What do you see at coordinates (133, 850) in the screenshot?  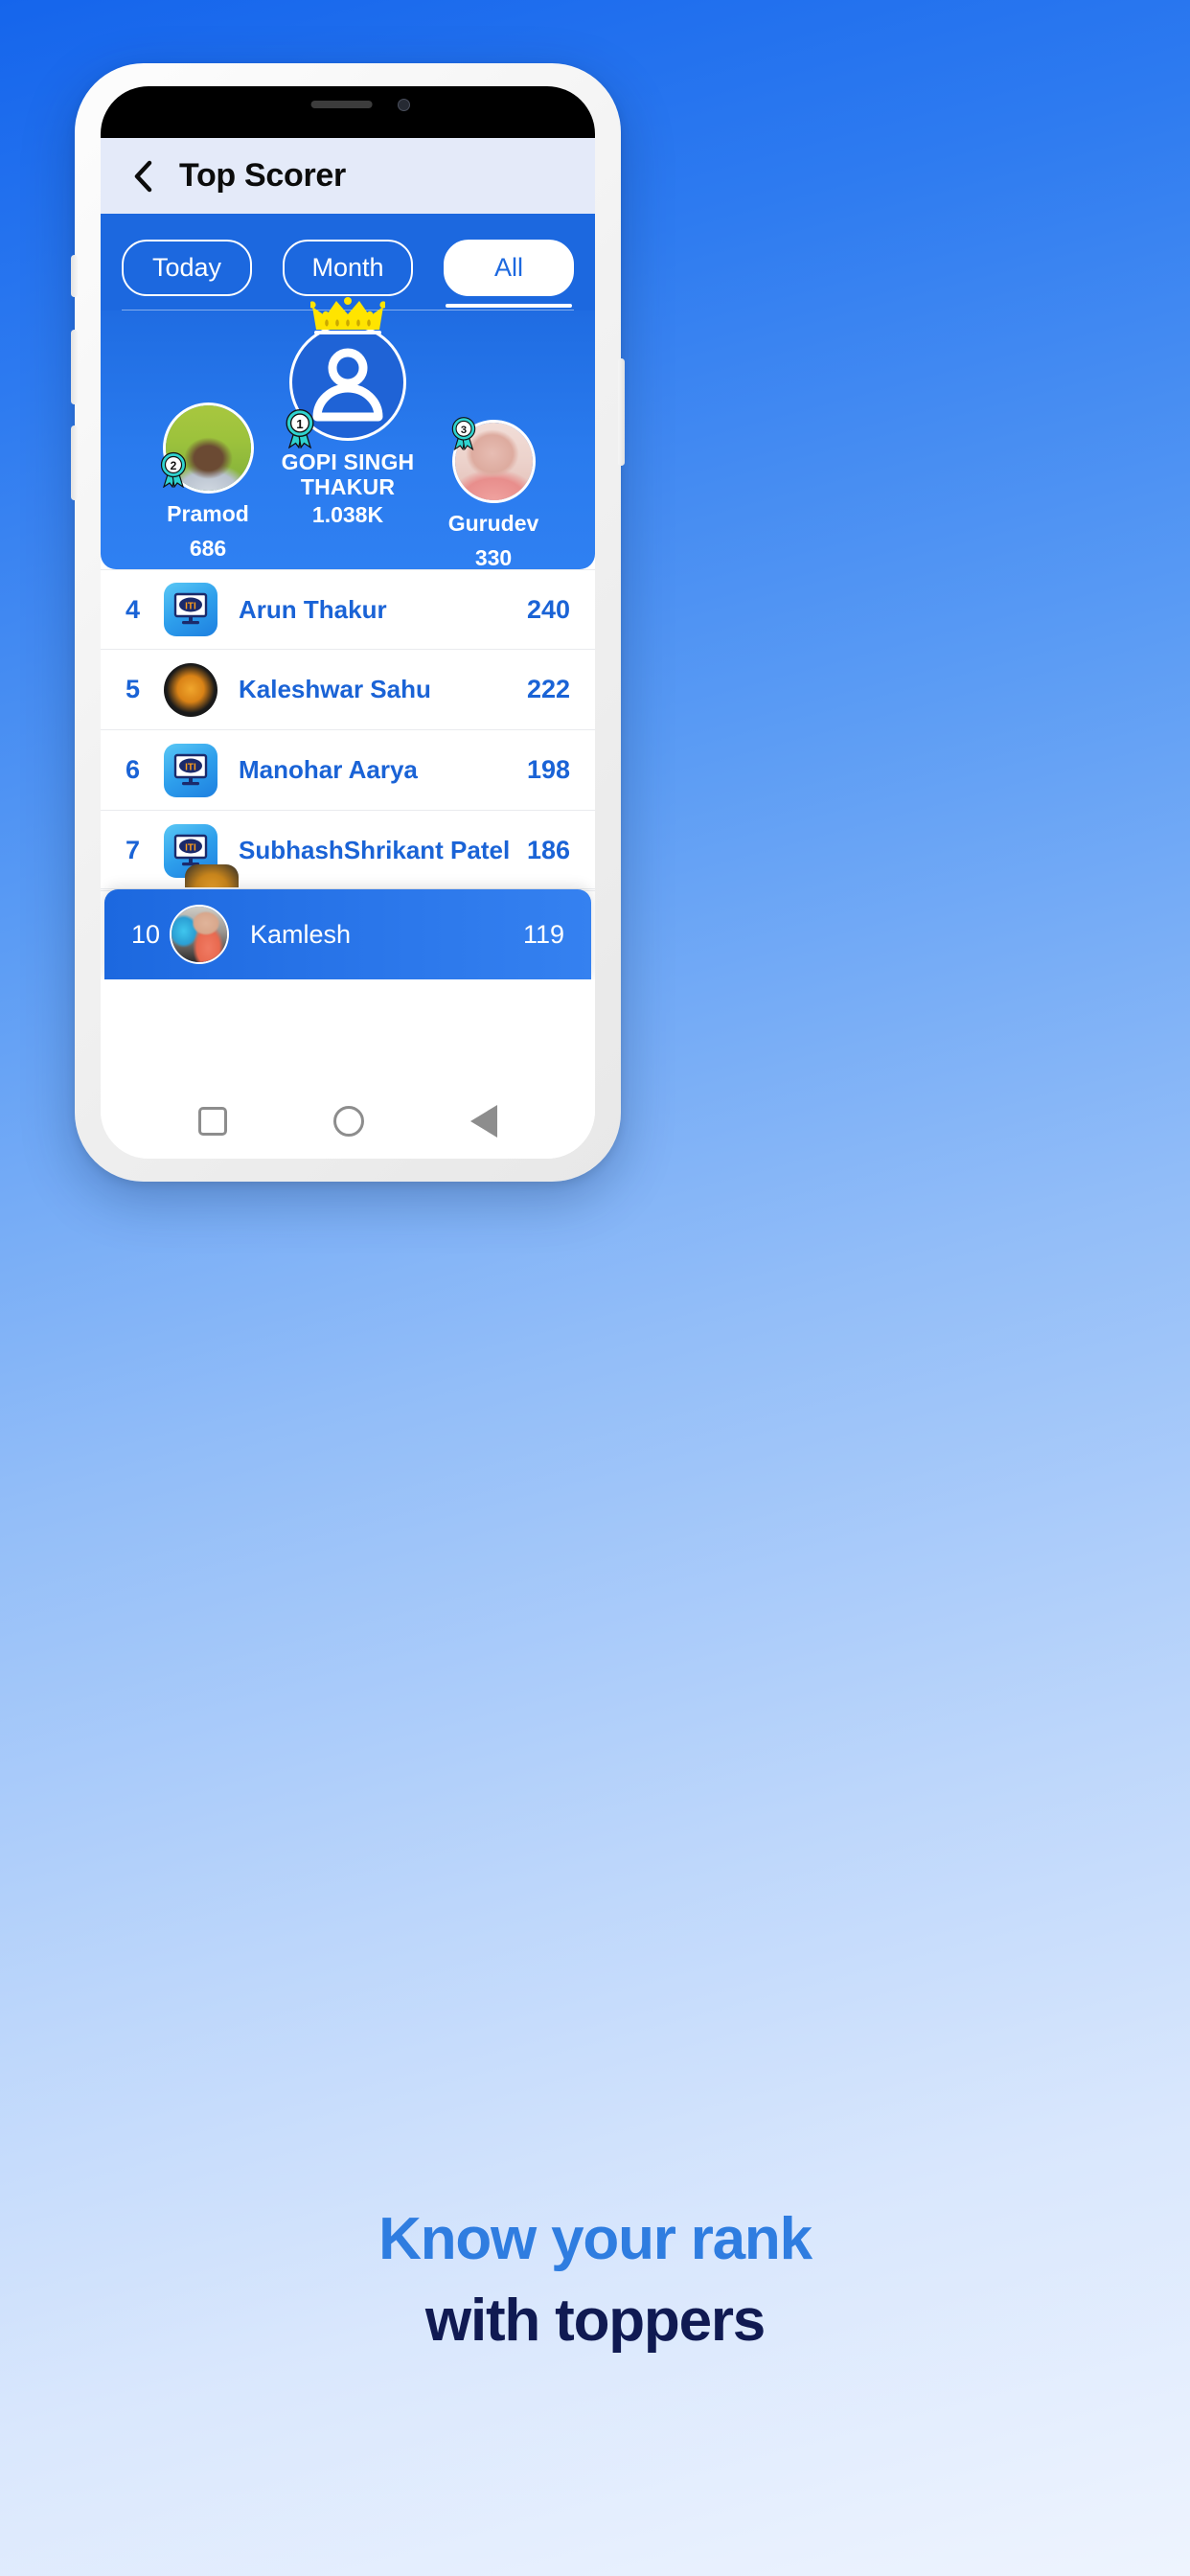 I see `row-rank: 7` at bounding box center [133, 850].